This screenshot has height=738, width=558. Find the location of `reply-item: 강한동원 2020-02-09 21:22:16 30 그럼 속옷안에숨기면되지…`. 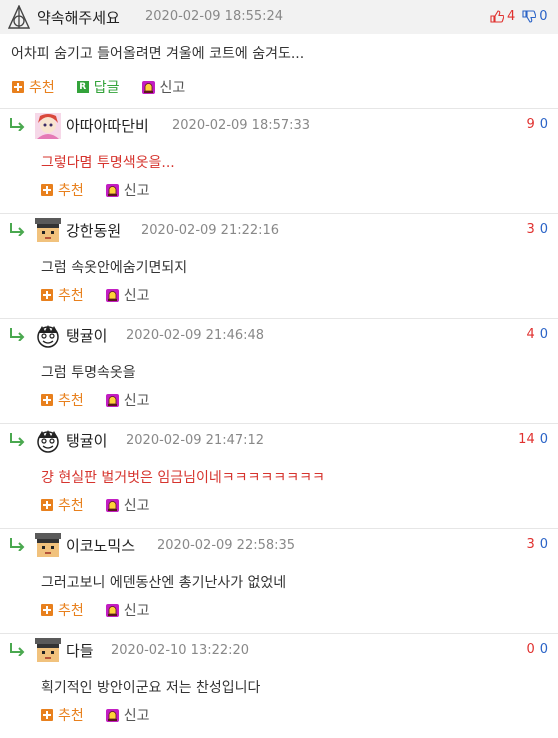

reply-item: 강한동원 2020-02-09 21:22:16 30 그럼 속옷안에숨기면되지… is located at coordinates (279, 265).